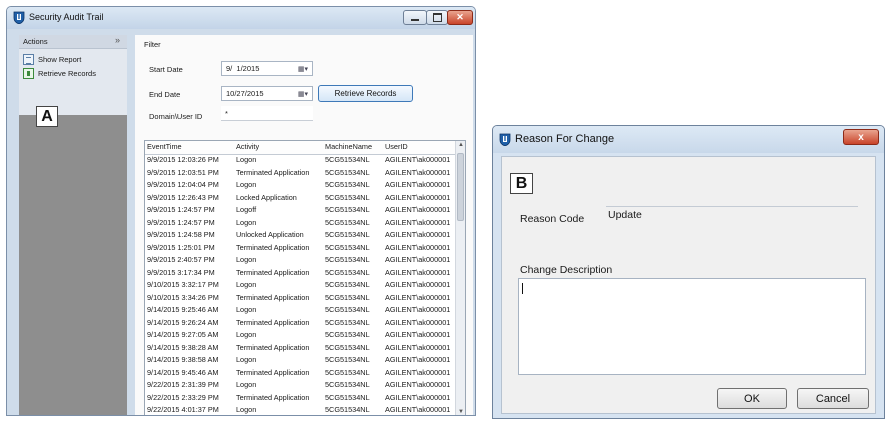 The width and height of the screenshot is (891, 422). What do you see at coordinates (461, 412) in the screenshot?
I see `scroll-down-icon: ▼` at bounding box center [461, 412].